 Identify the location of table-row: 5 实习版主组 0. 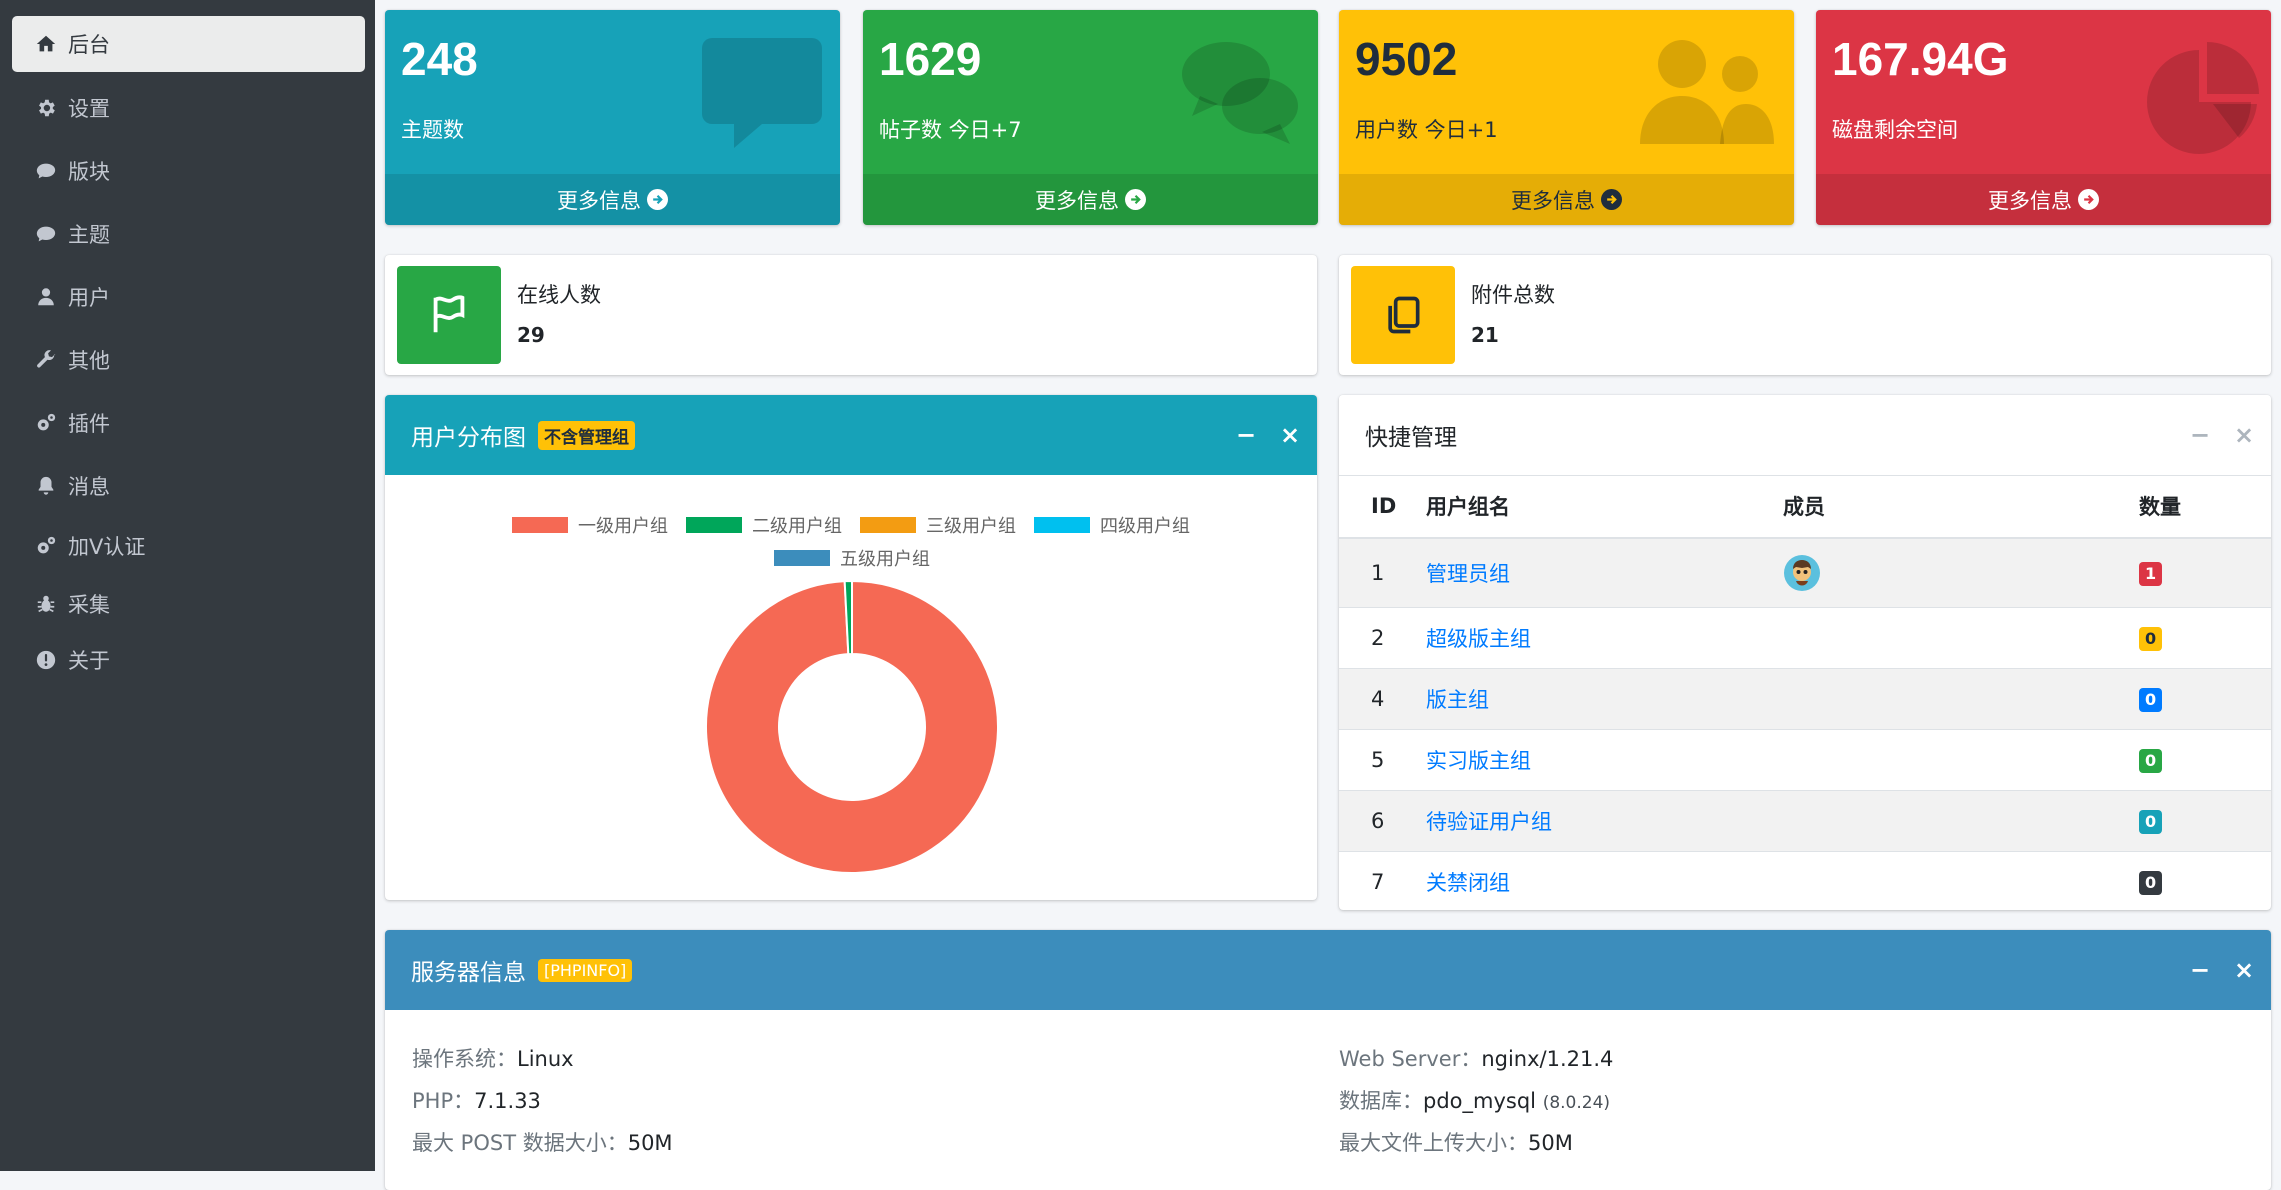
(1805, 760).